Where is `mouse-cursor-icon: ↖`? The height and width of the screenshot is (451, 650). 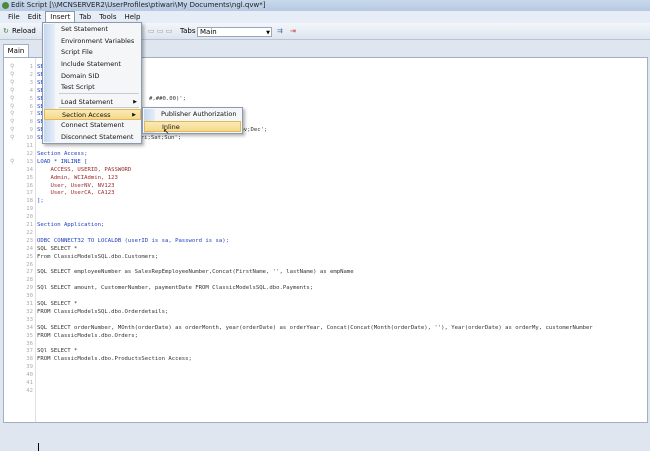 mouse-cursor-icon: ↖ is located at coordinates (166, 131).